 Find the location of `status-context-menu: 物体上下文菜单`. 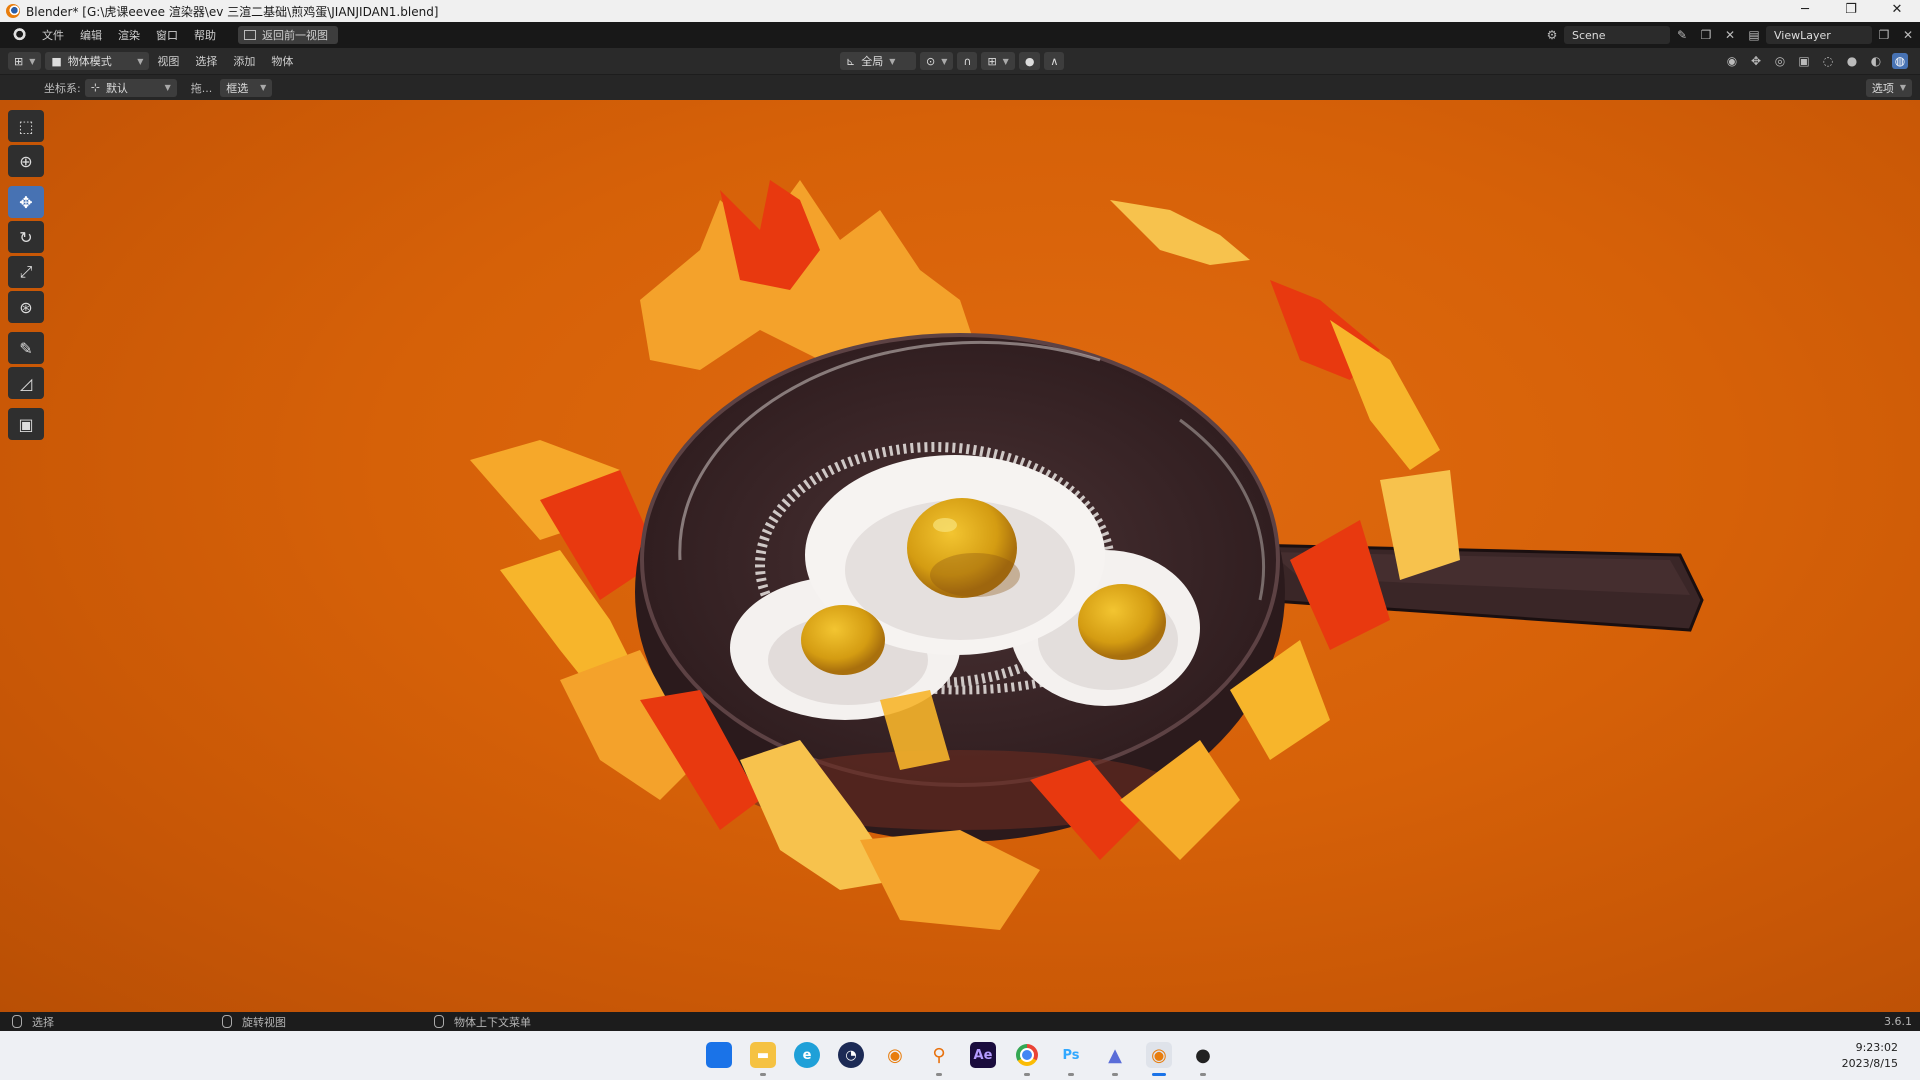

status-context-menu: 物体上下文菜单 is located at coordinates (492, 1022).